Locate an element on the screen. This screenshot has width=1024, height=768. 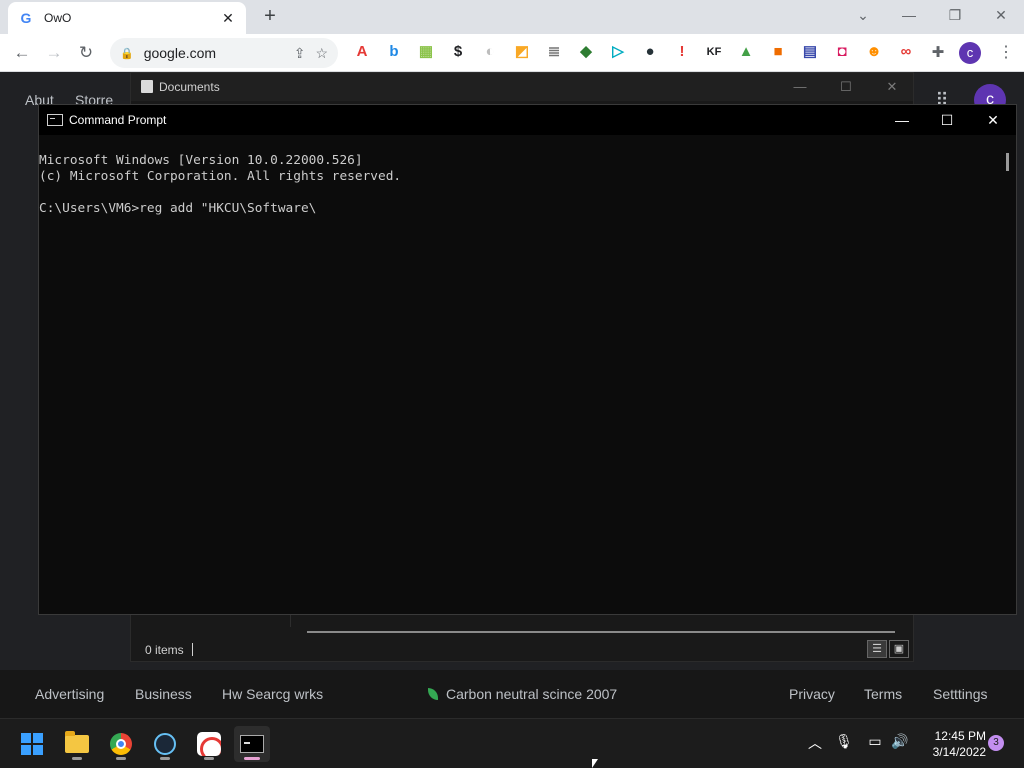
volume-icon: 🔊 is located at coordinates (900, 741).